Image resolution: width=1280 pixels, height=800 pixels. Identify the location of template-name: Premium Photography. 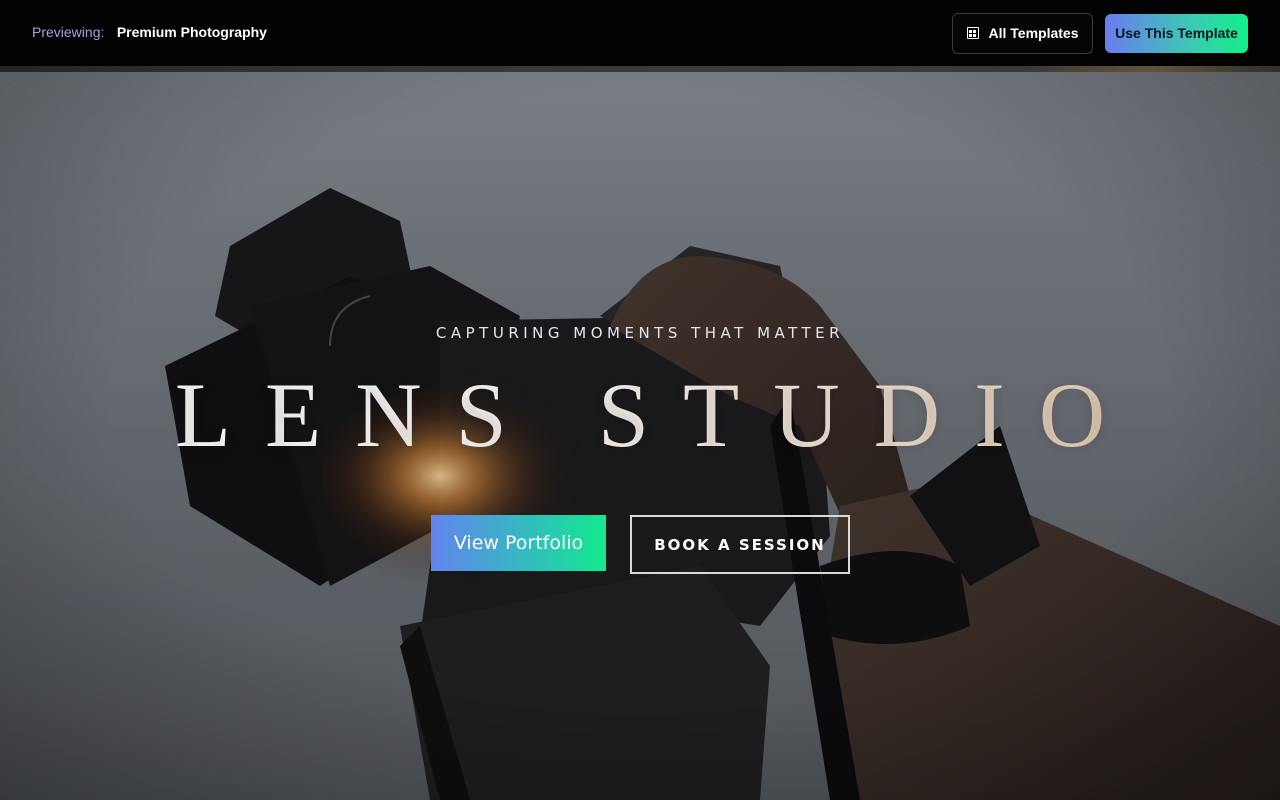
(191, 32).